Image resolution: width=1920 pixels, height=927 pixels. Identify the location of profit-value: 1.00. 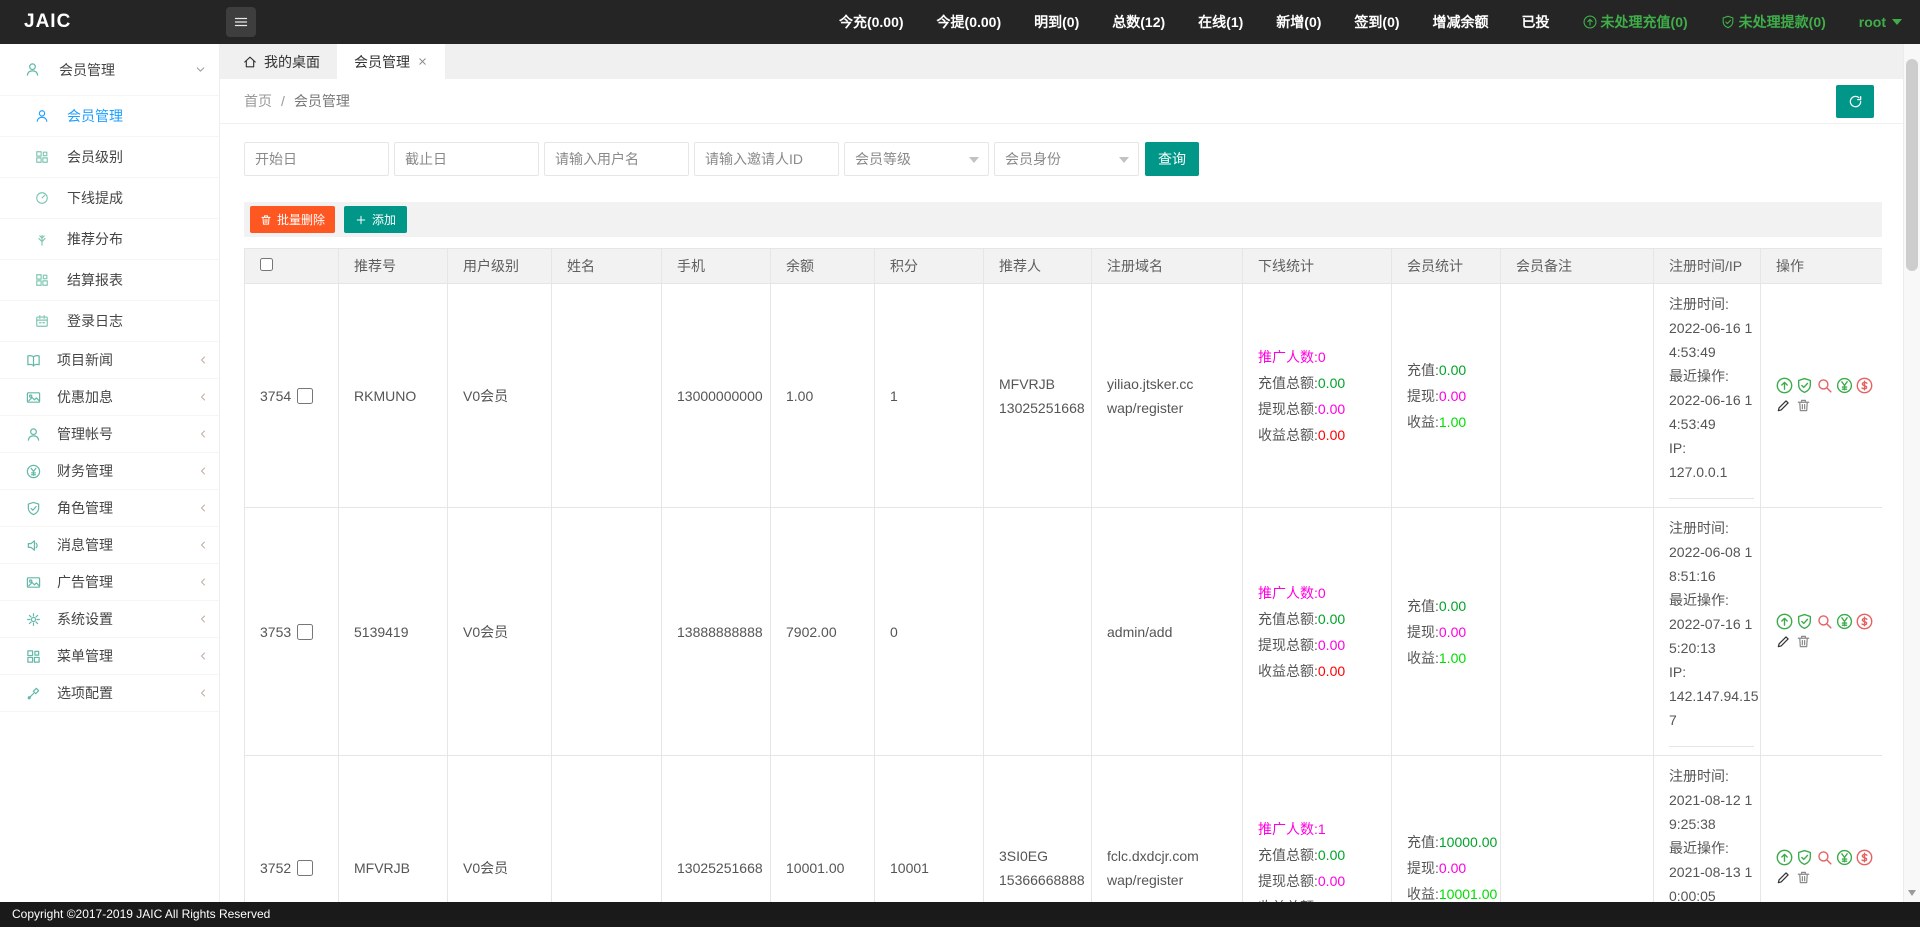
(1452, 657).